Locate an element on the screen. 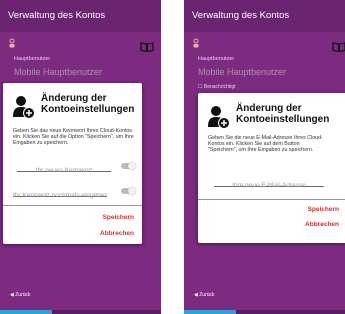 This screenshot has height=314, width=345. confirm-password-field is located at coordinates (60, 192).